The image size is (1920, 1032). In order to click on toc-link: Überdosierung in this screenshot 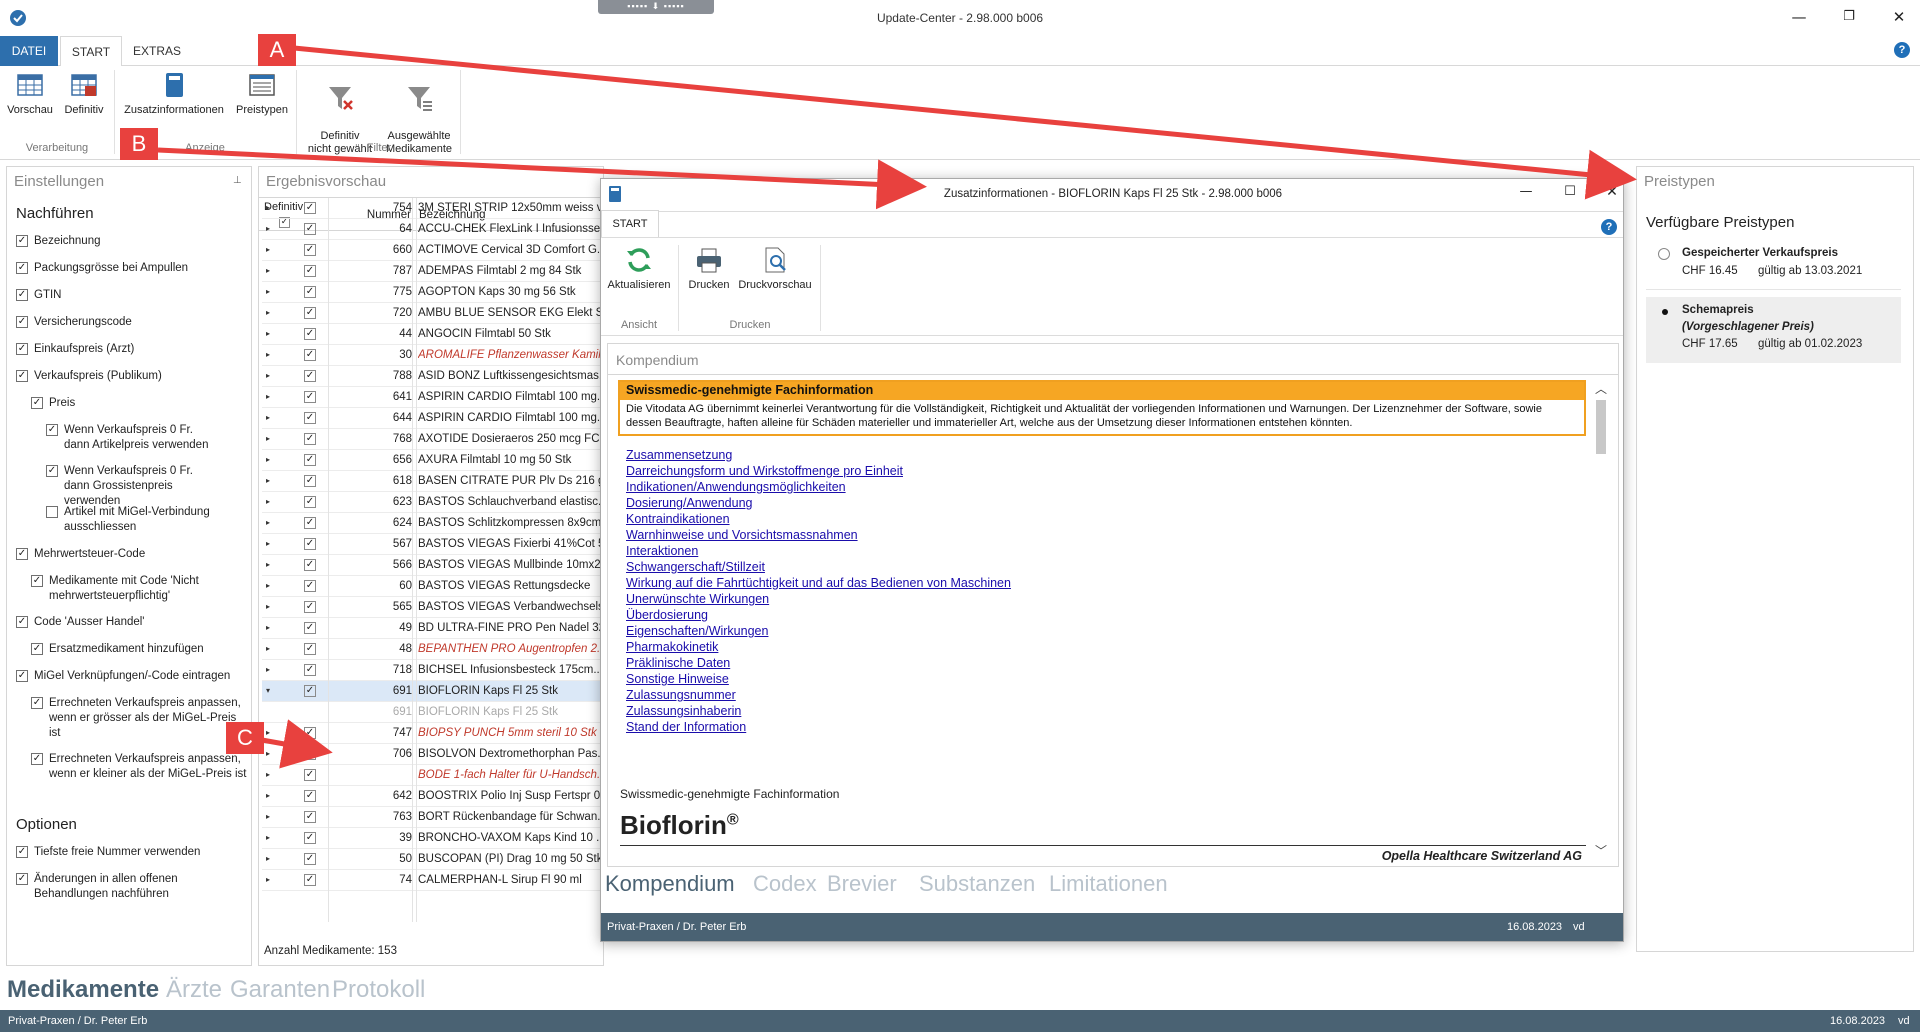, I will do `click(667, 615)`.